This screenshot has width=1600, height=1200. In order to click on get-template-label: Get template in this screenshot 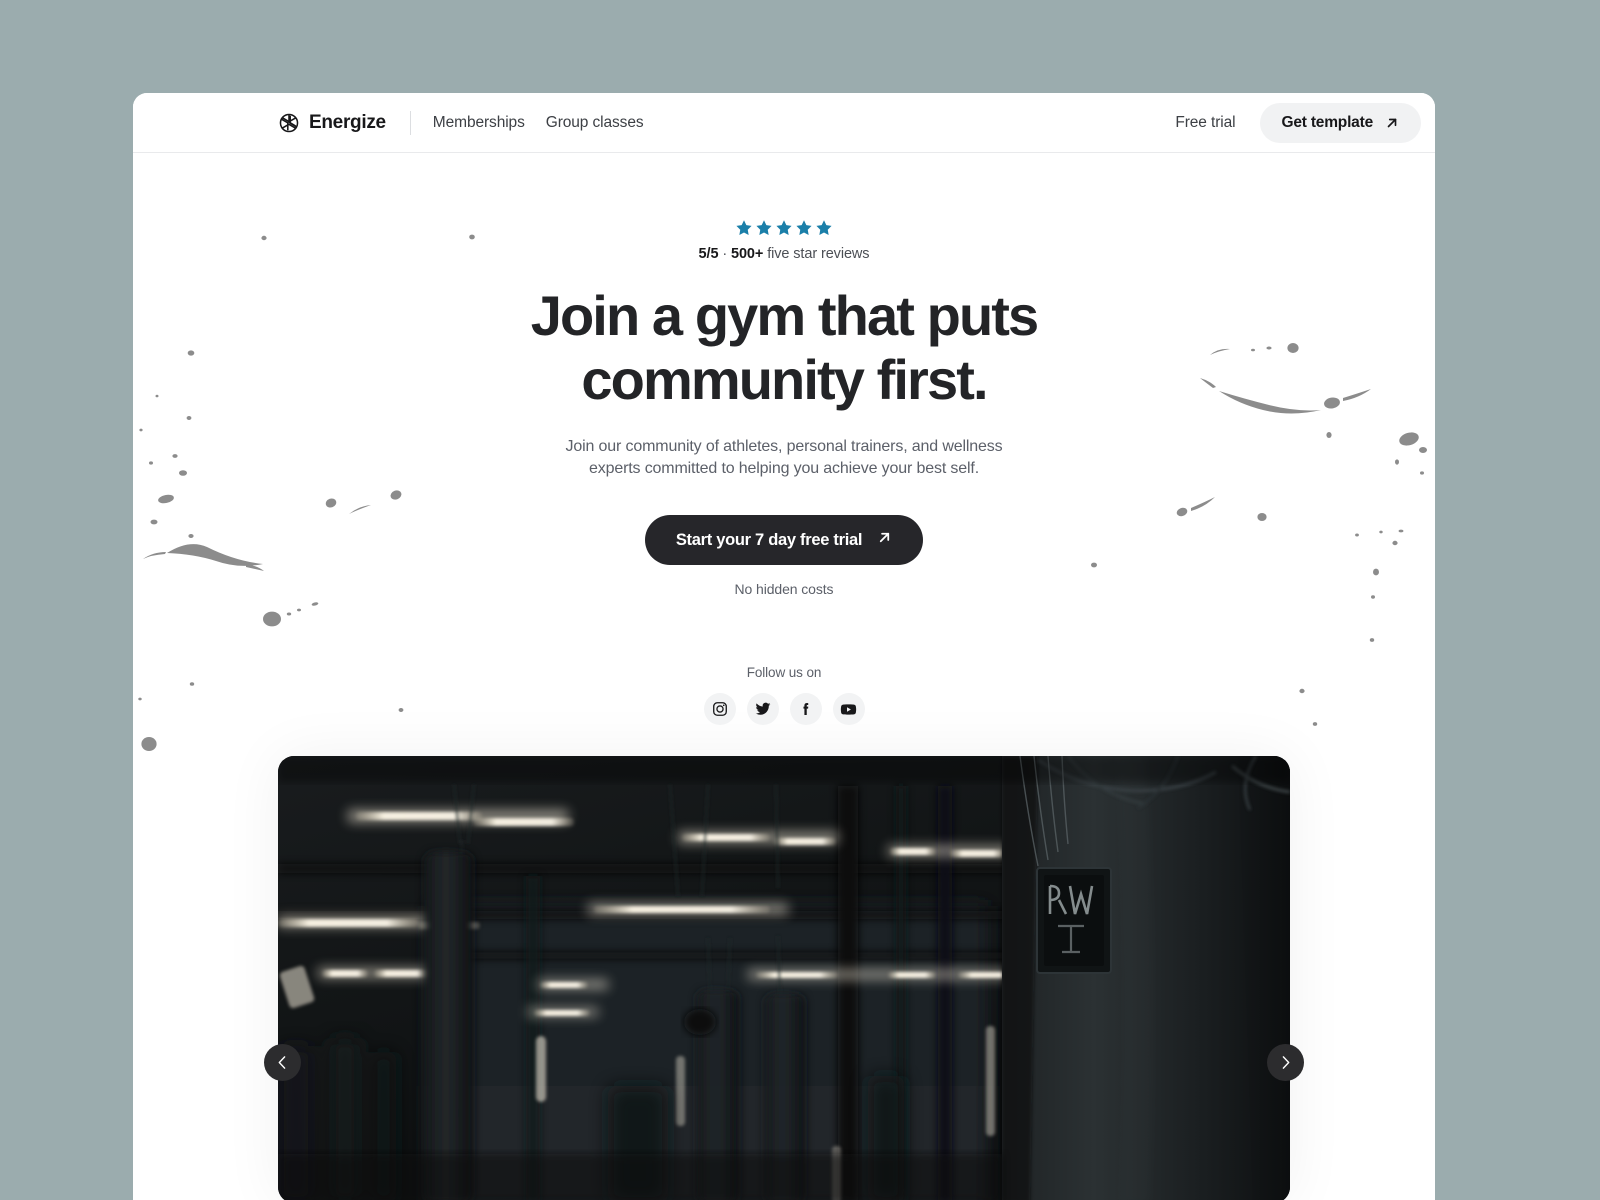, I will do `click(1327, 122)`.